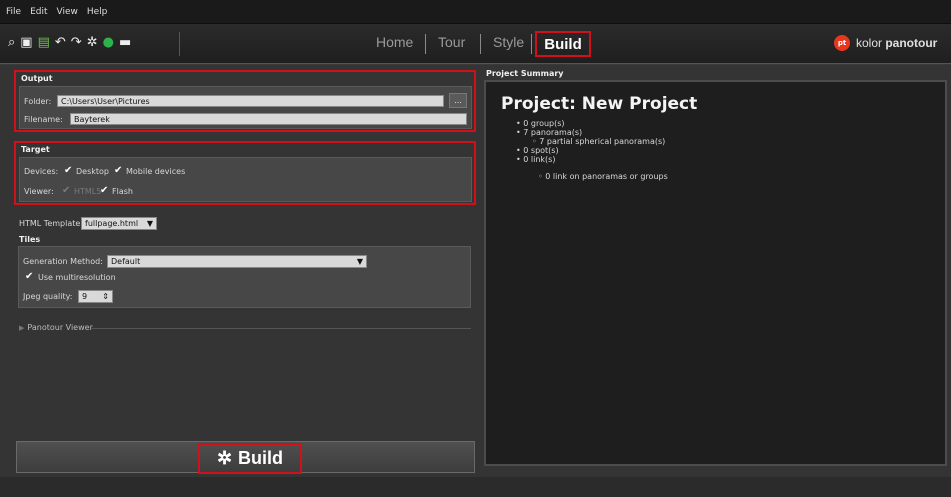 This screenshot has height=497, width=951. I want to click on tab-tour: Tour, so click(451, 42).